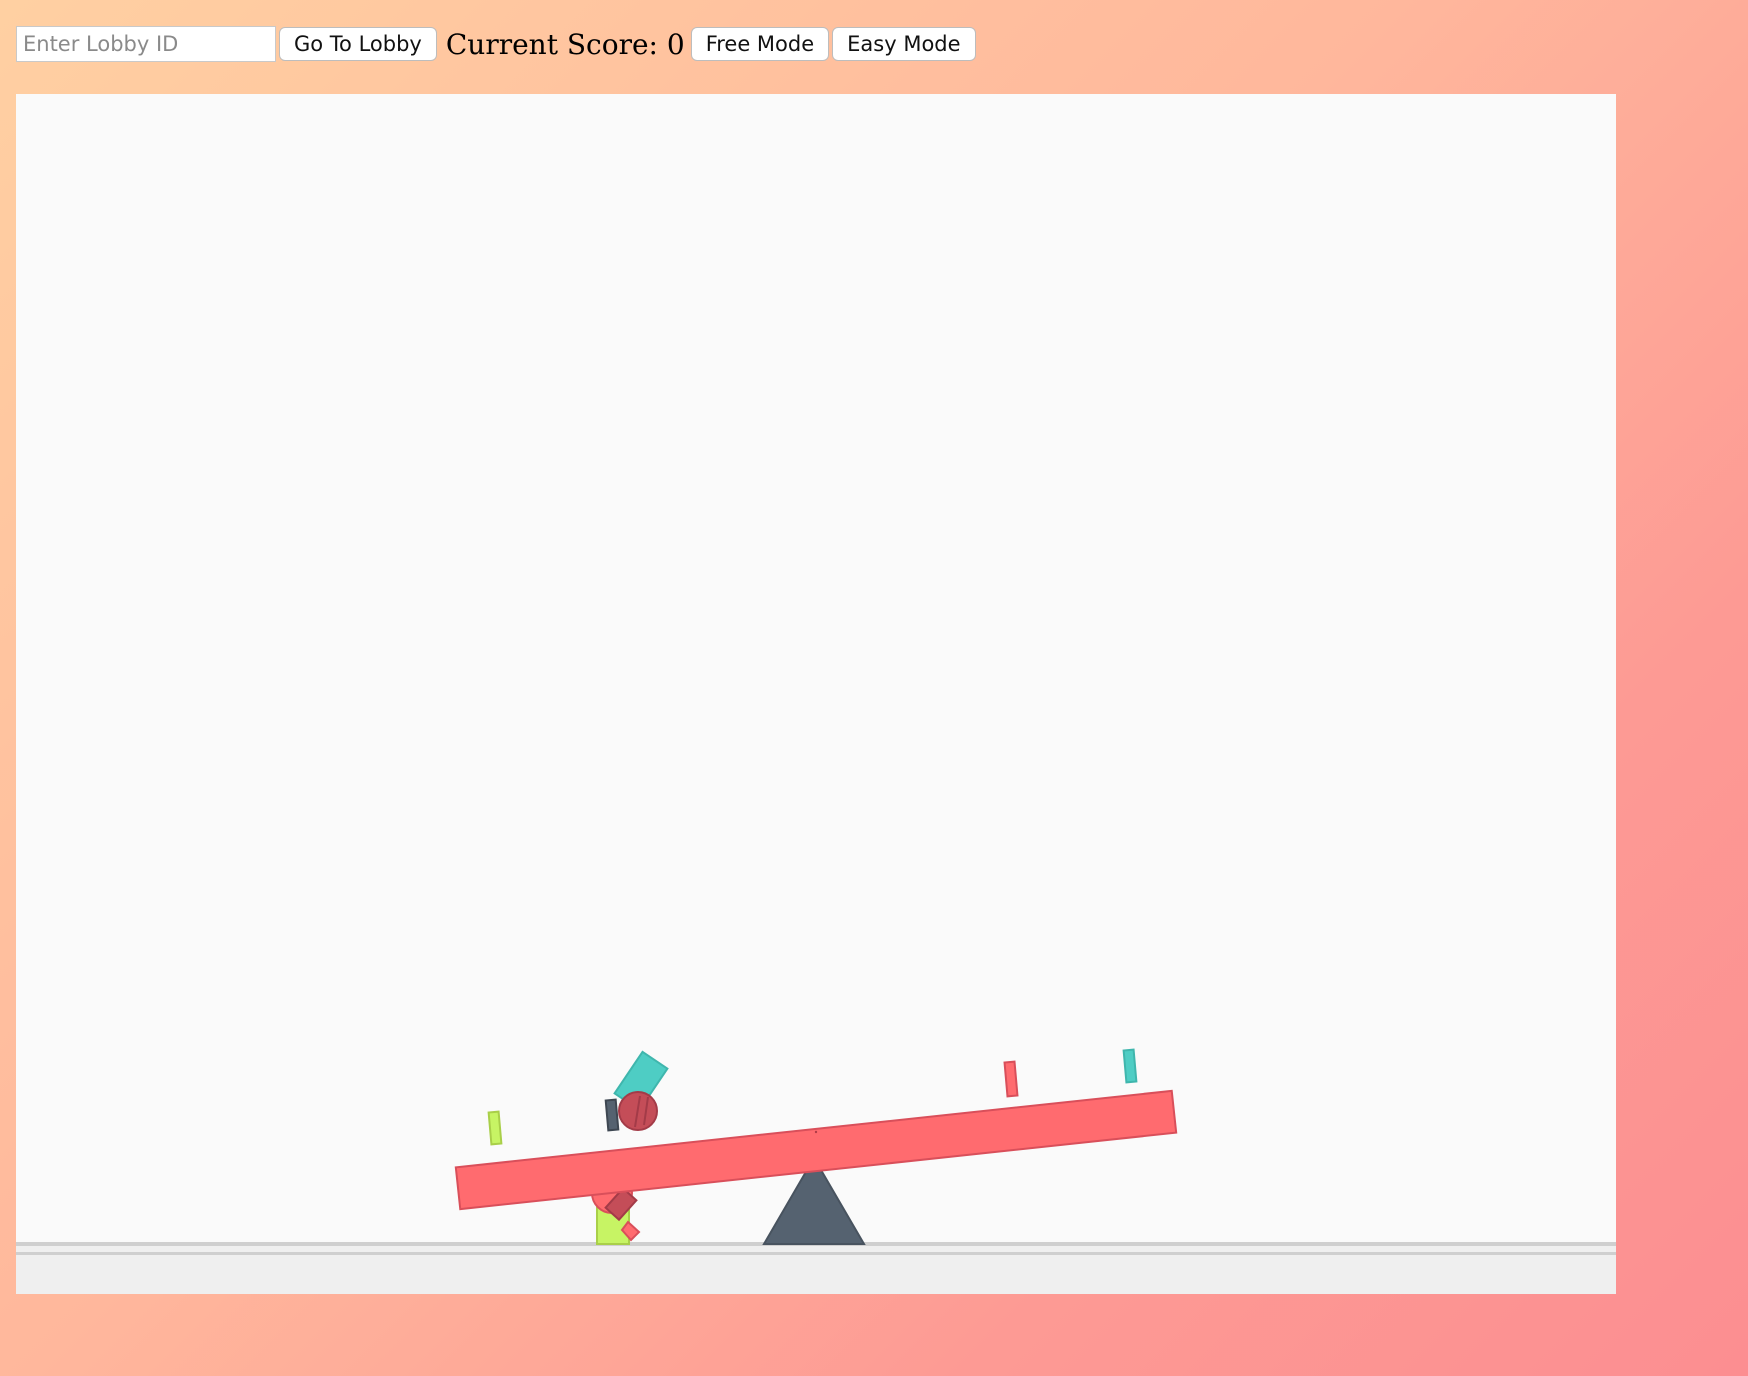 The width and height of the screenshot is (1748, 1376). I want to click on red-peg, so click(1011, 1079).